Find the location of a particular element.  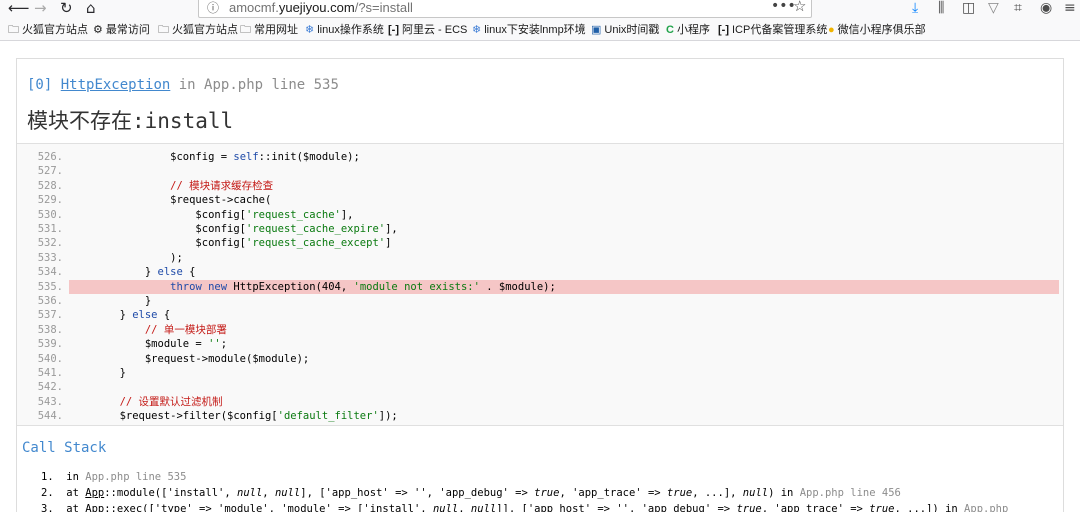

bookmark-item: ▣ Unix时间戳 is located at coordinates (625, 30).